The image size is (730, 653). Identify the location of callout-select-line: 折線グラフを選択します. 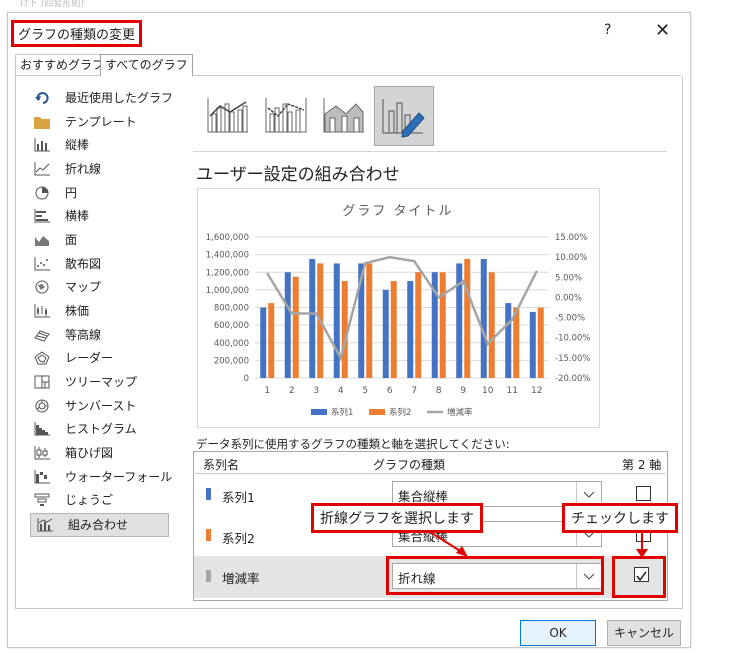
(397, 518).